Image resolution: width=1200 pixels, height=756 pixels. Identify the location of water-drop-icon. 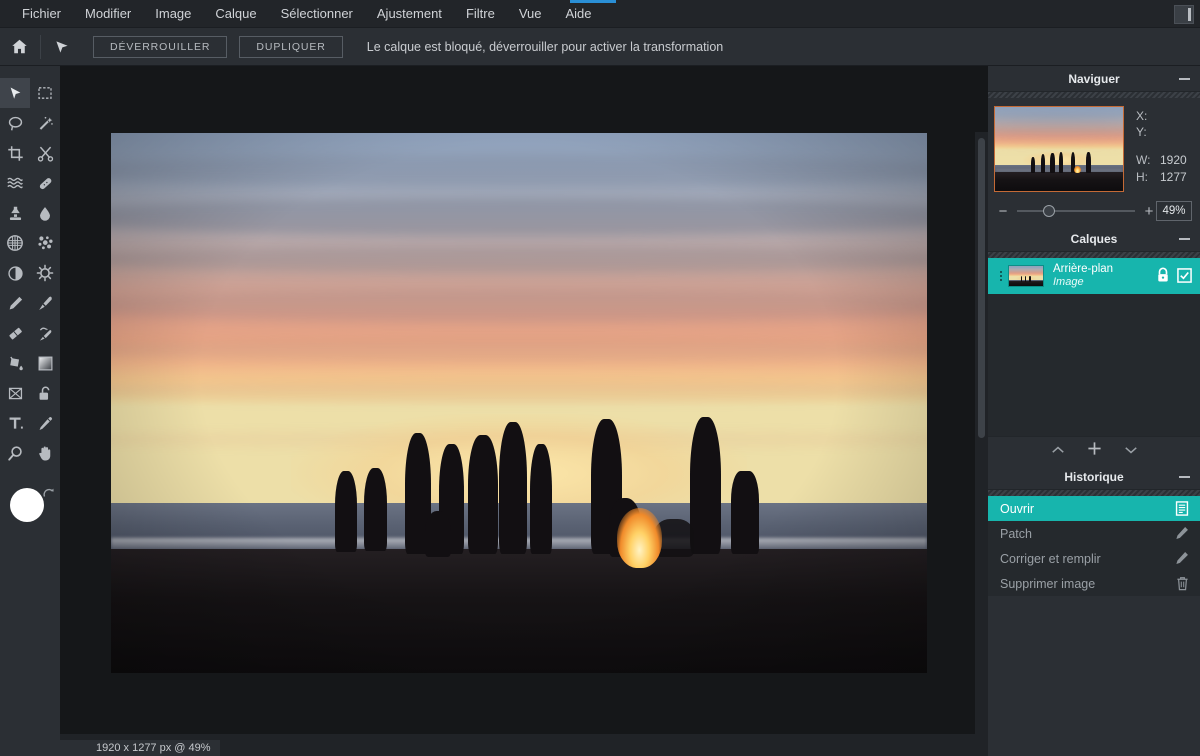
(45, 213).